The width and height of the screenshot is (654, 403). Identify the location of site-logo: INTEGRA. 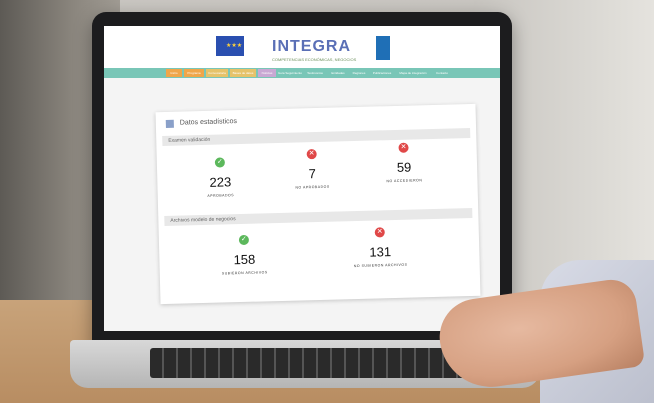
(311, 47).